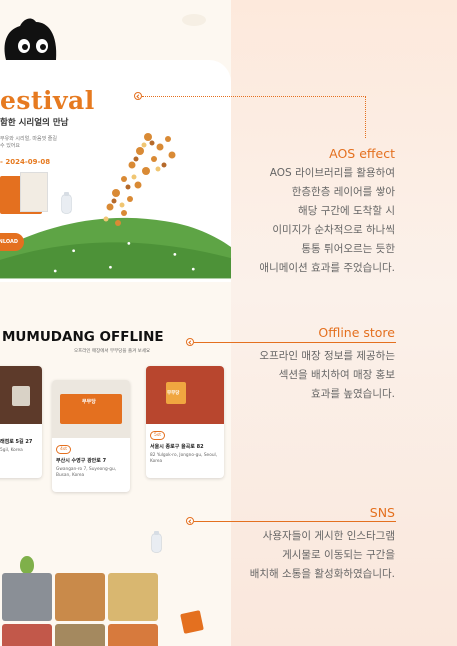 The image size is (457, 646). I want to click on hero-date: - 2024-09-08, so click(25, 162).